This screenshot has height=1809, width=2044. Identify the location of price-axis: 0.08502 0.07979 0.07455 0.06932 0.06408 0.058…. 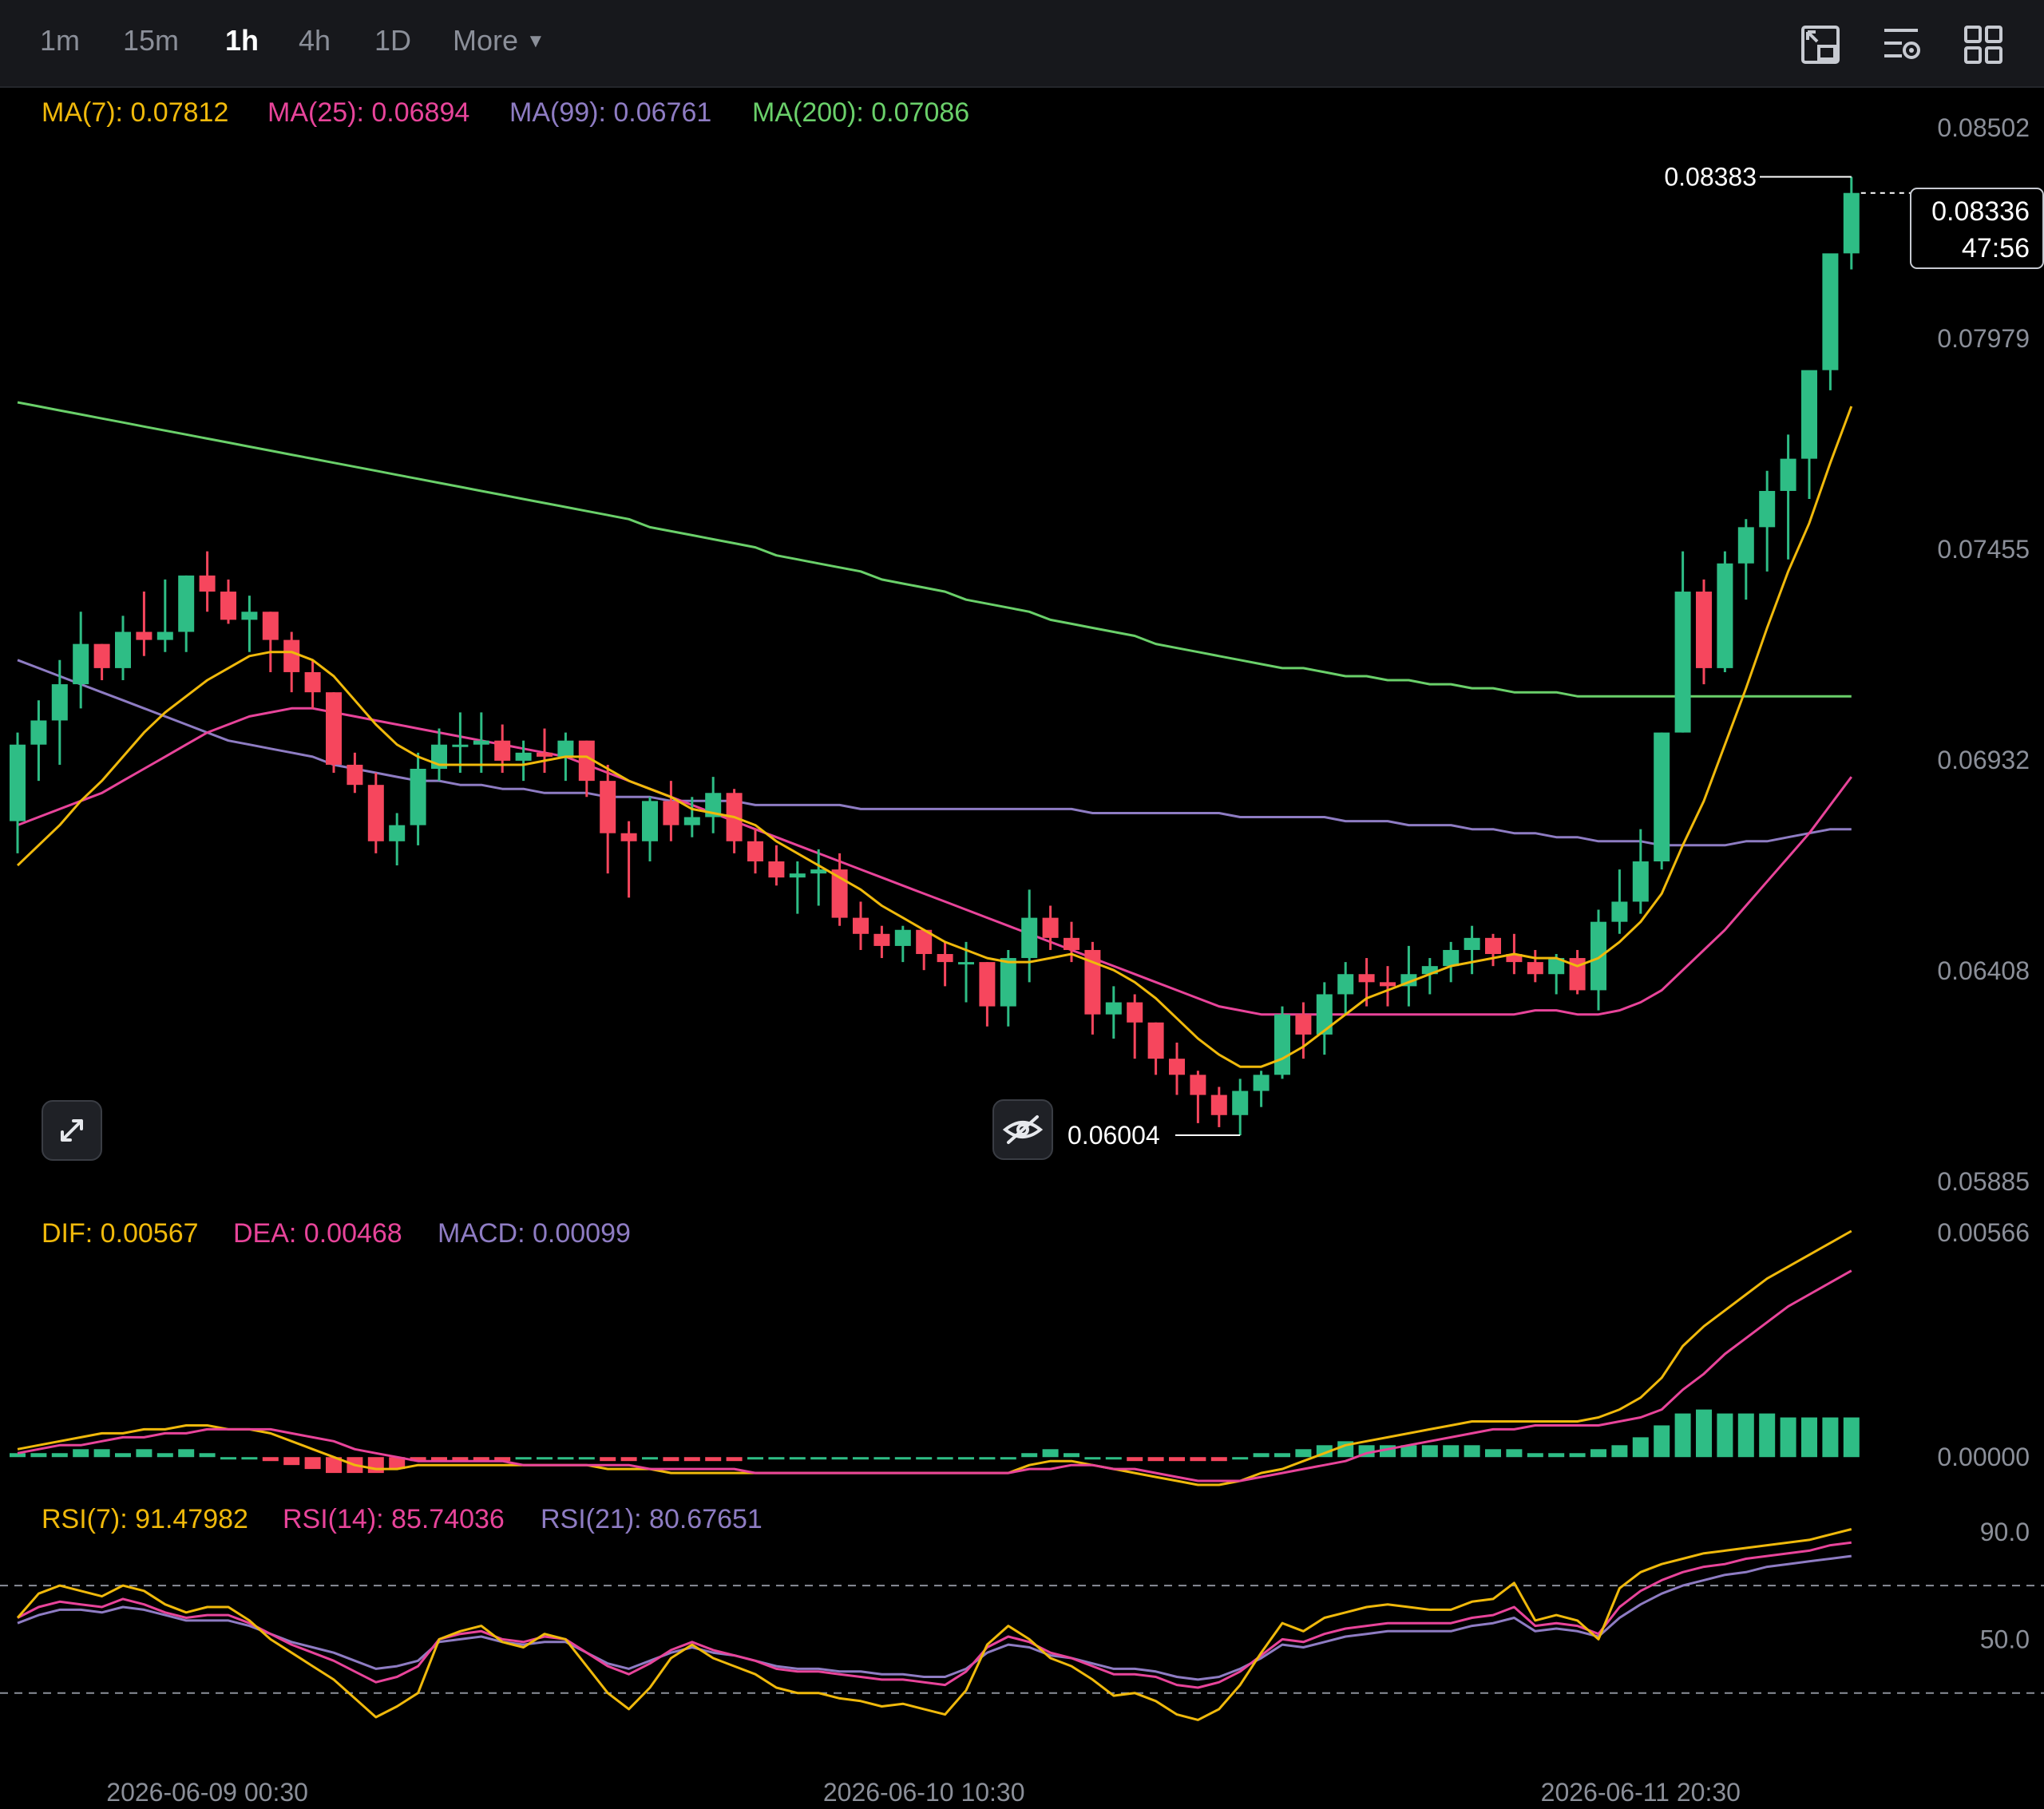
(1983, 654).